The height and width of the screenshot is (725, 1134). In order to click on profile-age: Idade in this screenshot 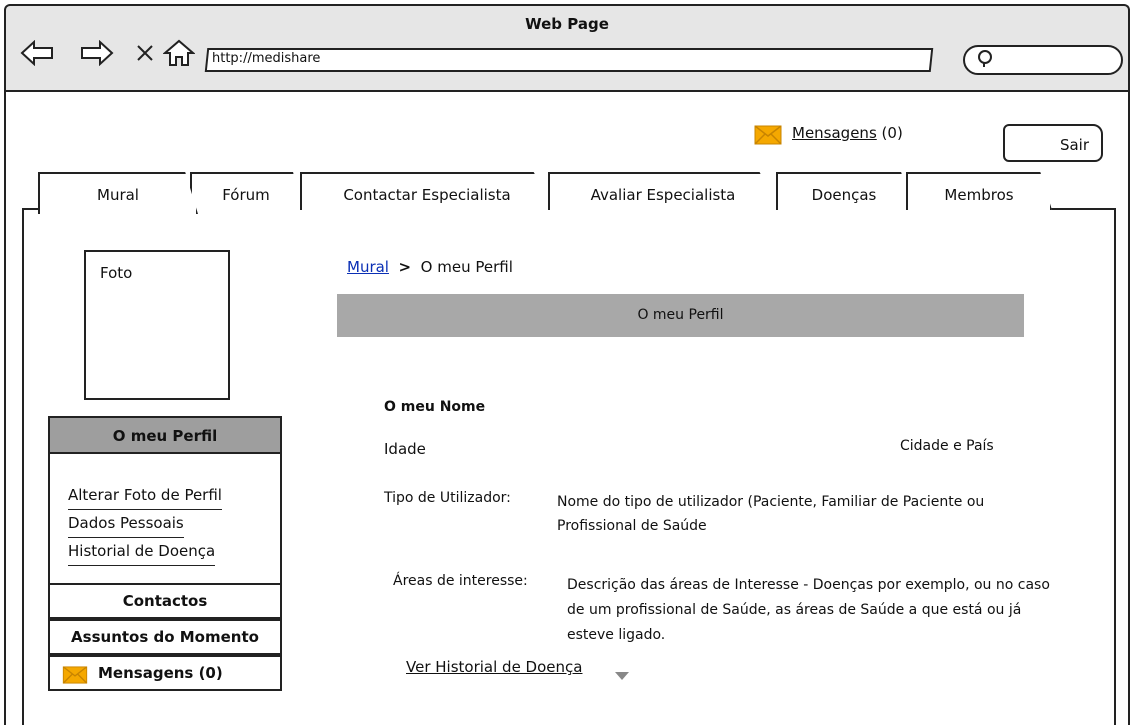, I will do `click(405, 449)`.